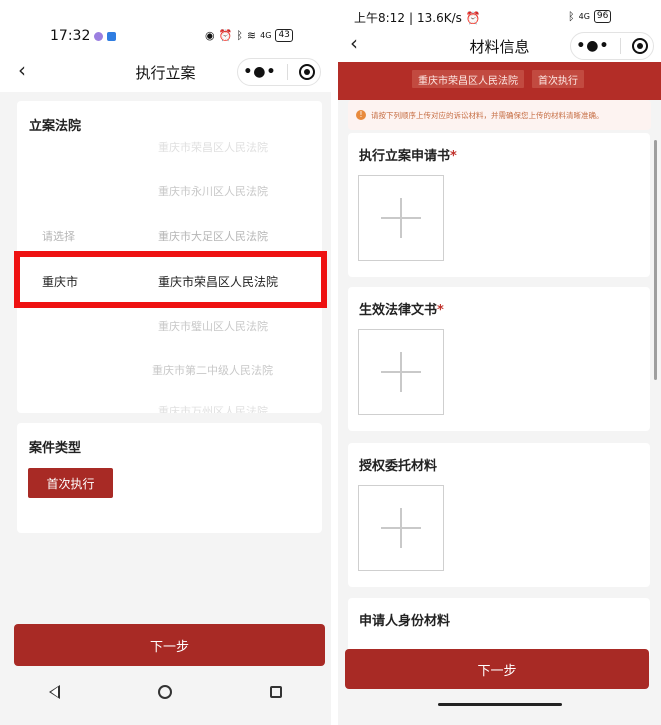  I want to click on wifi-icon: ≋, so click(251, 35).